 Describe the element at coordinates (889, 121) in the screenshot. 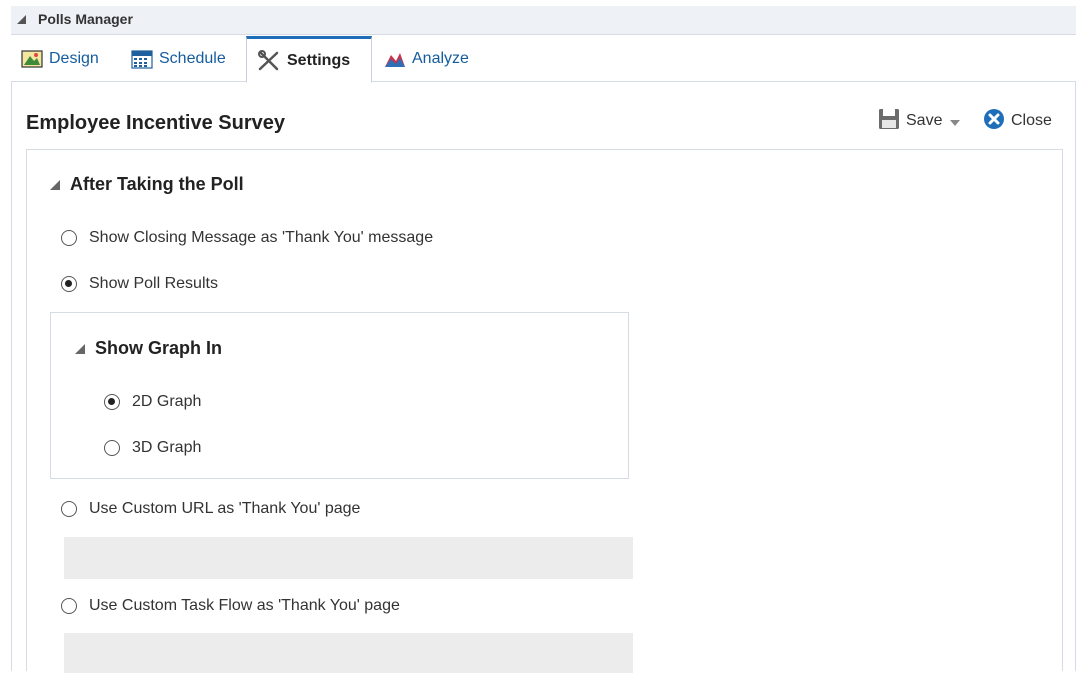

I see `save-icon` at that location.